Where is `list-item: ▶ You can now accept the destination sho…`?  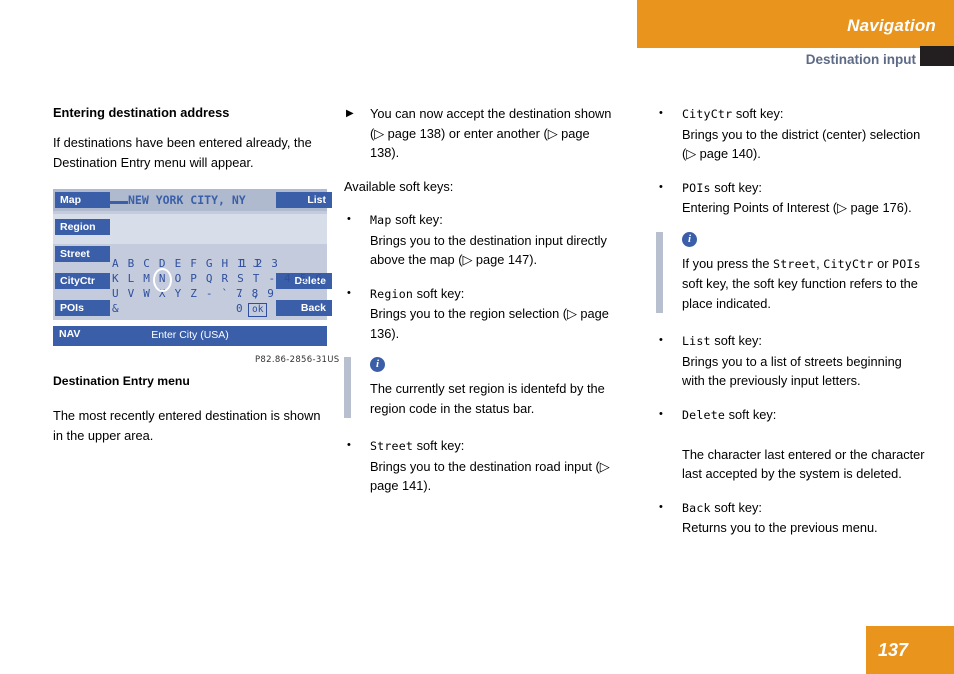 list-item: ▶ You can now accept the destination sho… is located at coordinates (481, 133).